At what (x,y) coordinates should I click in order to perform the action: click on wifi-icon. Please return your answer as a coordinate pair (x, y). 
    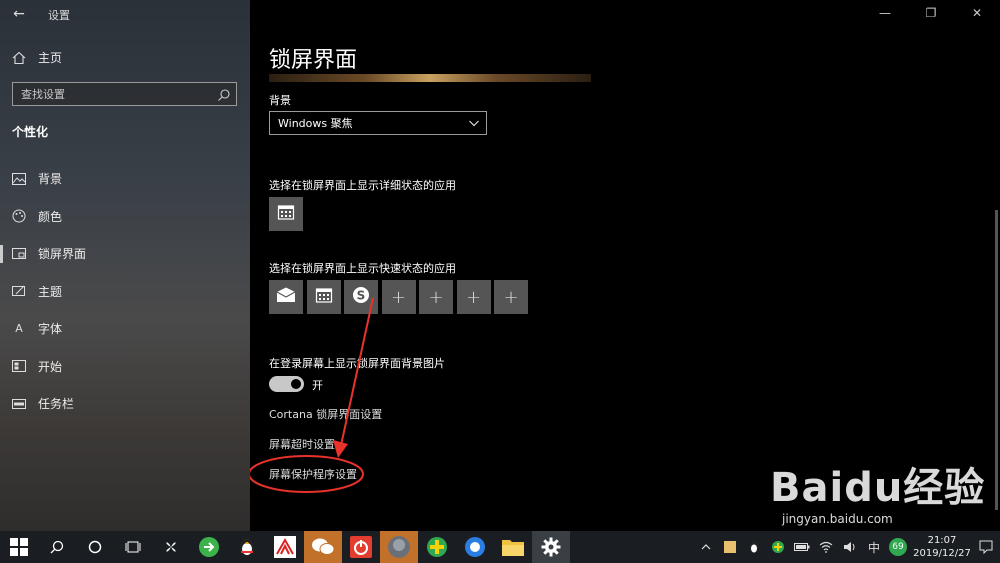
    Looking at the image, I should click on (826, 547).